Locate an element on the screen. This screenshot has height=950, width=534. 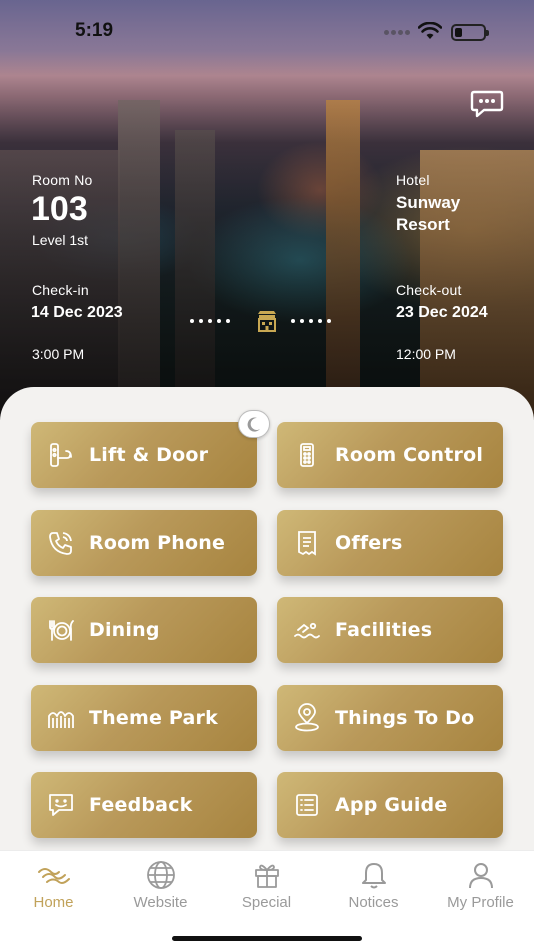
hotel-building-icon is located at coordinates (267, 321).